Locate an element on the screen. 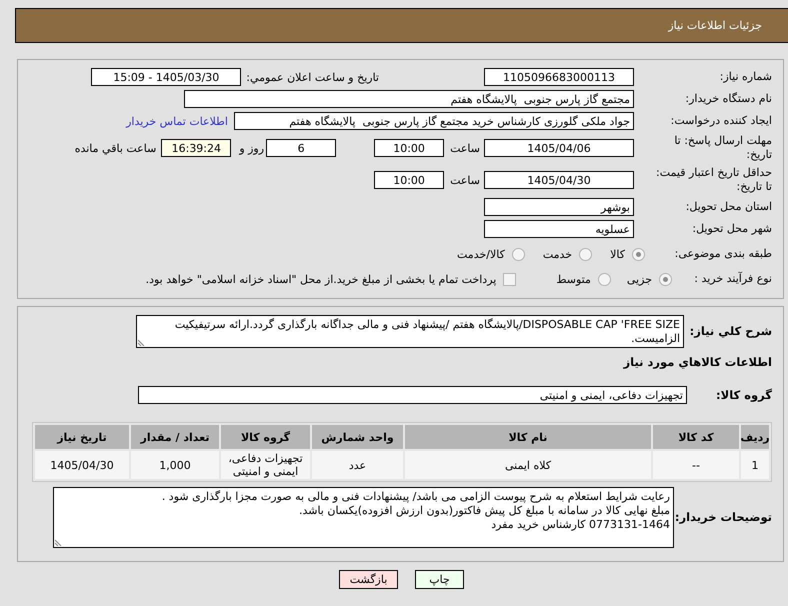 The height and width of the screenshot is (606, 788). need-number-field: 1105096683000113 is located at coordinates (559, 77).